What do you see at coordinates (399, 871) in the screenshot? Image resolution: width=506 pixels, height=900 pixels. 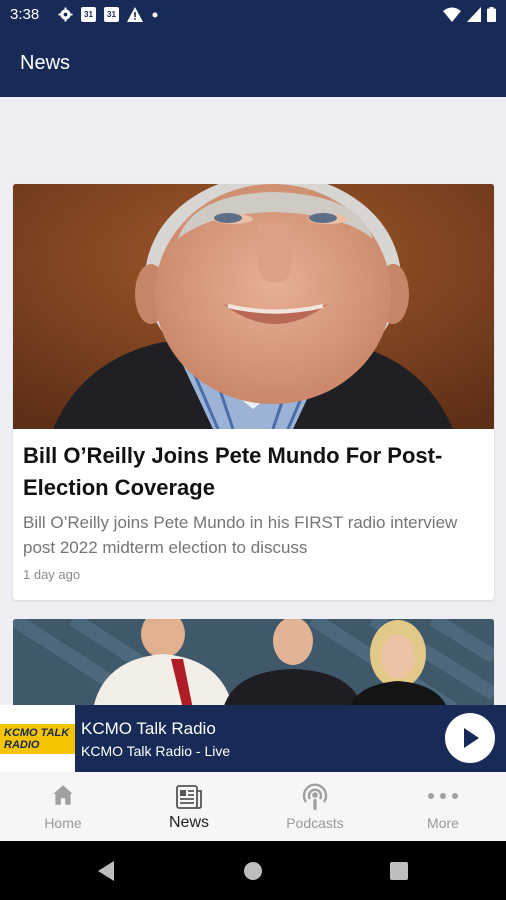 I see `recents-icon` at bounding box center [399, 871].